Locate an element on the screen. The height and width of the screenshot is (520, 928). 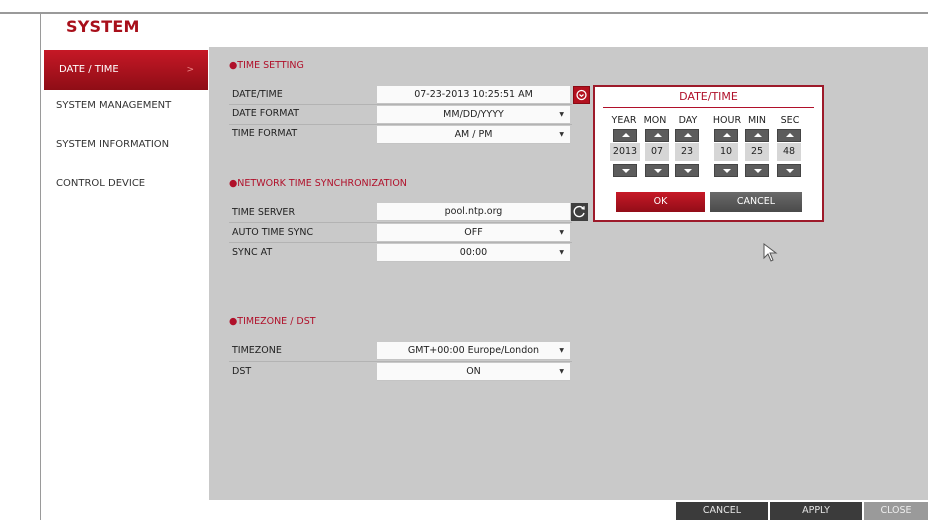
time-server-label: TIME SERVER is located at coordinates (264, 212).